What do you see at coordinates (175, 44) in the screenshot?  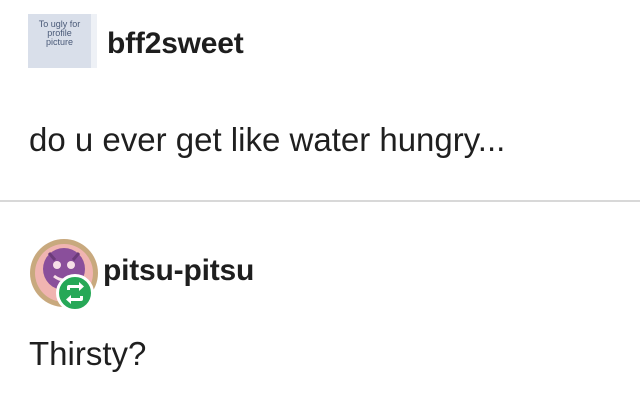 I see `username: bff2sweet` at bounding box center [175, 44].